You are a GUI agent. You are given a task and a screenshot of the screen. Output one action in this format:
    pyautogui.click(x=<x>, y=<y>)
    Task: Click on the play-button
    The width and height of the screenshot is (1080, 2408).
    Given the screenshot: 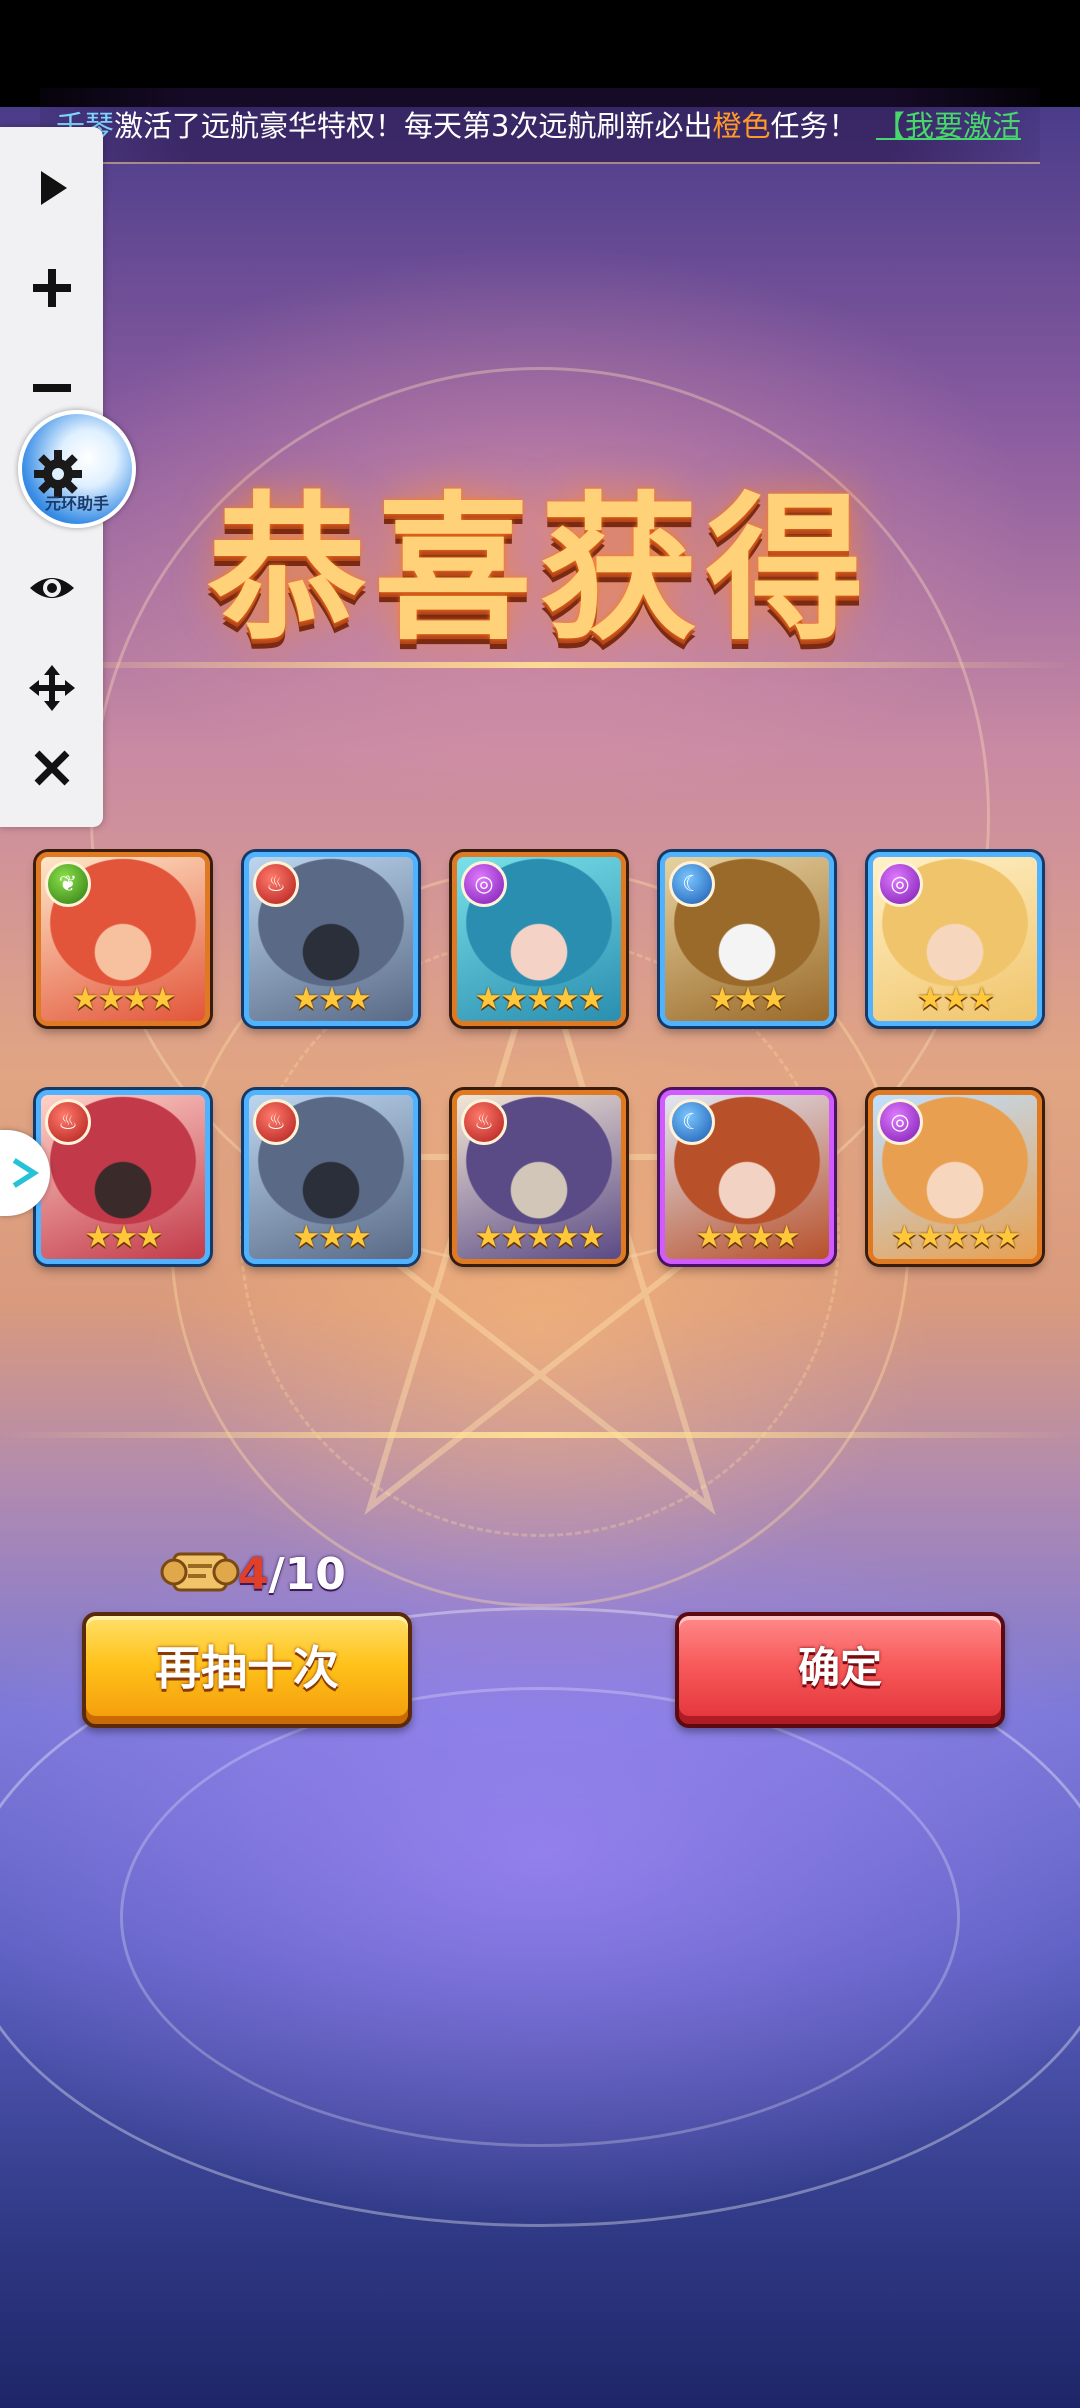 What is the action you would take?
    pyautogui.click(x=51, y=188)
    